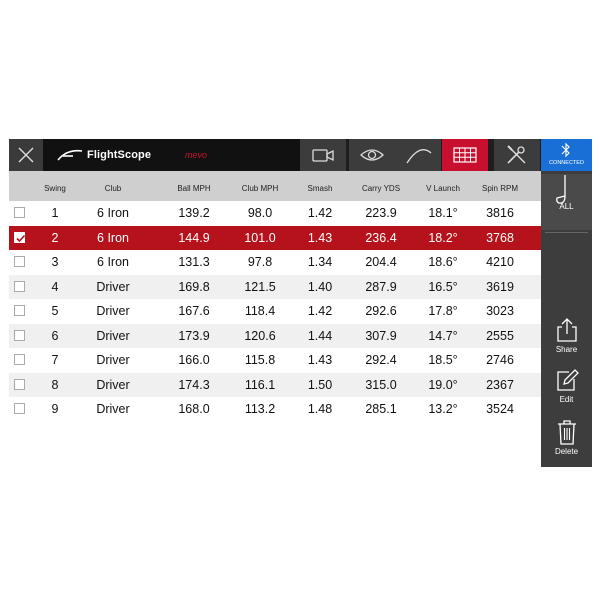  I want to click on table-row: 5 Driver 167.6 118.4 1.42 292.6 17.8° 3023, so click(275, 311).